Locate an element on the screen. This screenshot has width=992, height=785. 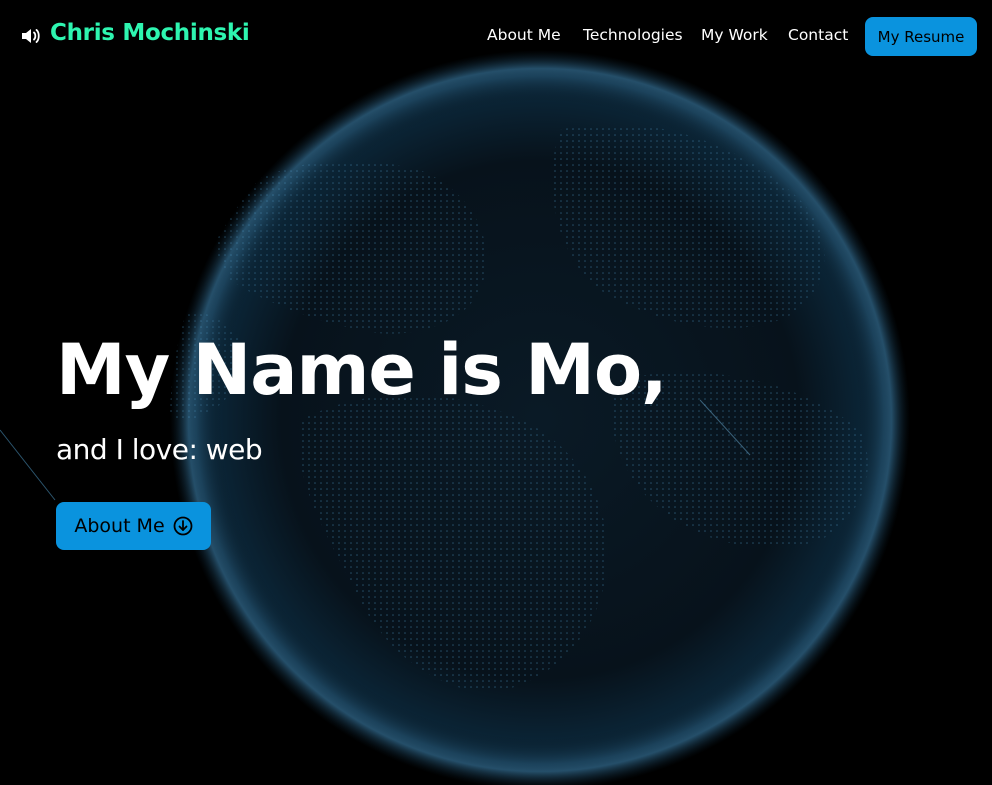
brand-name: Chris Mochinski is located at coordinates (150, 33).